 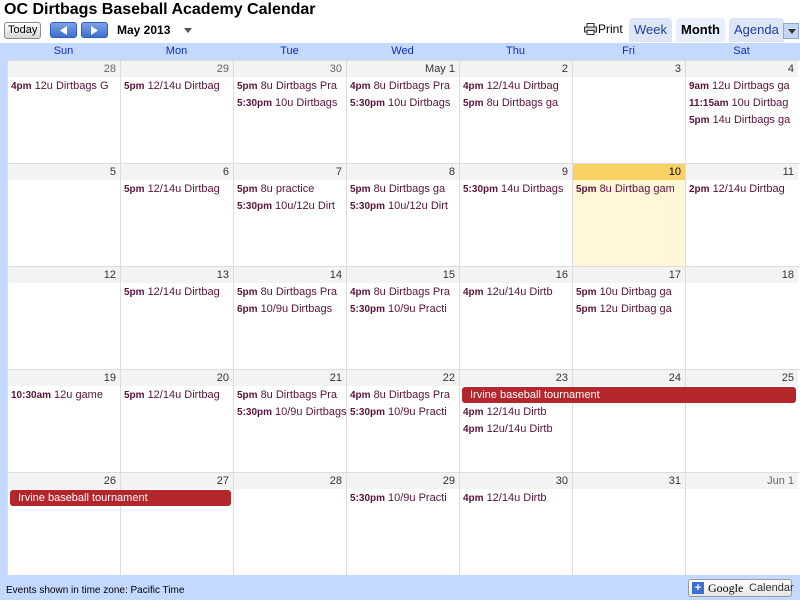 I want to click on day-number: 7, so click(x=290, y=172).